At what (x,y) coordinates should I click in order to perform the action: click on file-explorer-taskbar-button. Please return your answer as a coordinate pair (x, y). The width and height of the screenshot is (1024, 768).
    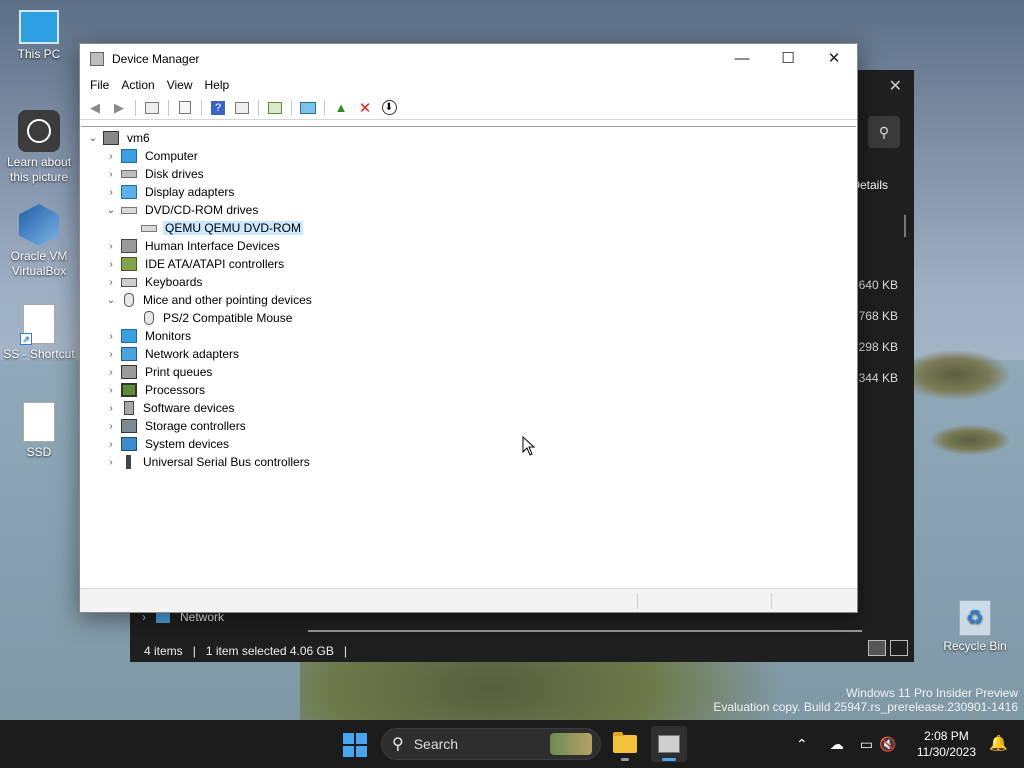
    Looking at the image, I should click on (625, 744).